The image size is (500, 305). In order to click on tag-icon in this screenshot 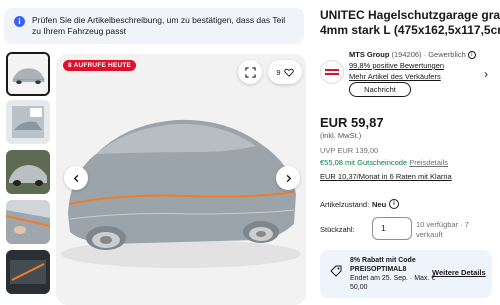, I will do `click(336, 271)`.